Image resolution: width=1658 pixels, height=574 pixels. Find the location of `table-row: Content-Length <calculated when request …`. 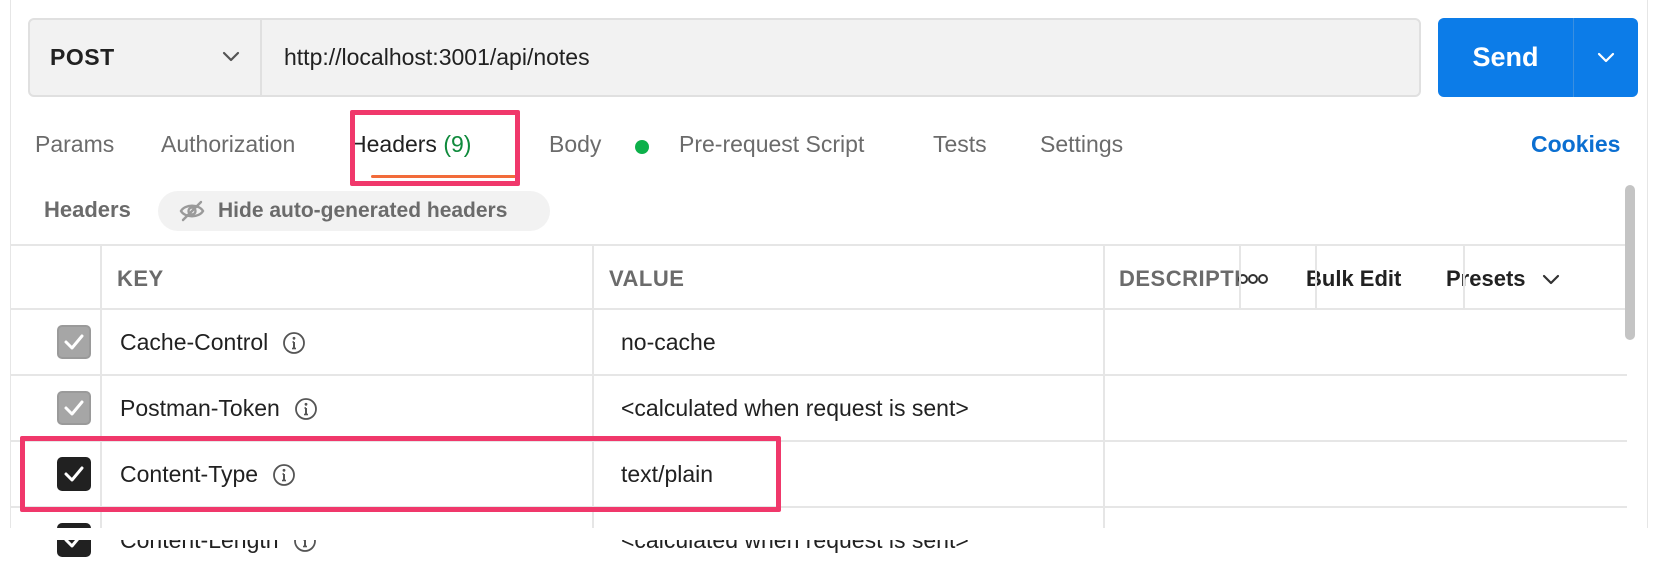

table-row: Content-Length <calculated when request … is located at coordinates (819, 541).